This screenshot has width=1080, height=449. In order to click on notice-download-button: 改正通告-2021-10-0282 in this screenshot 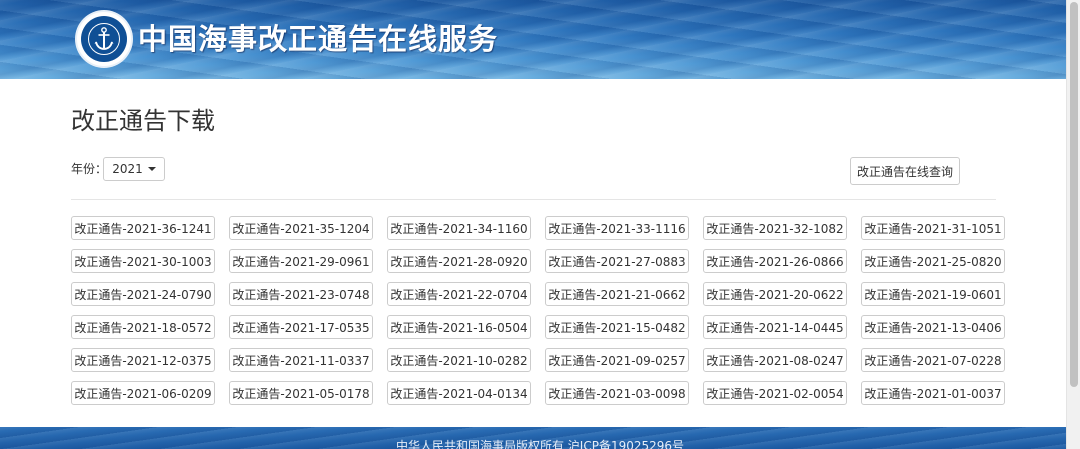, I will do `click(459, 360)`.